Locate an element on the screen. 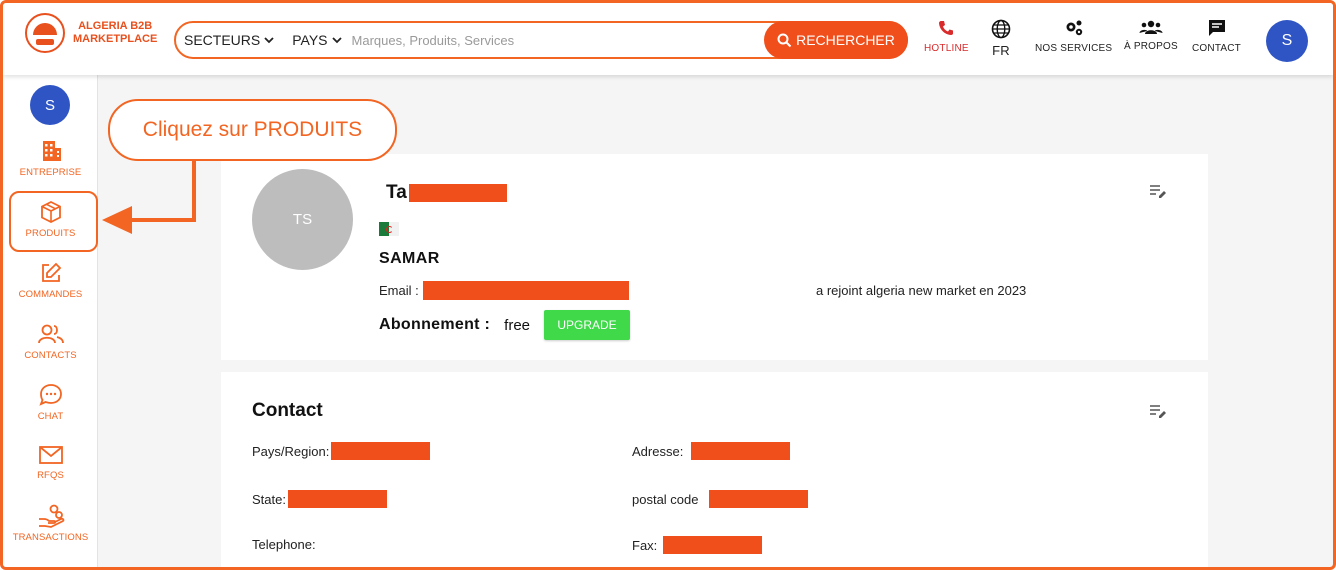 This screenshot has height=570, width=1336. callout-arrow is located at coordinates (149, 197).